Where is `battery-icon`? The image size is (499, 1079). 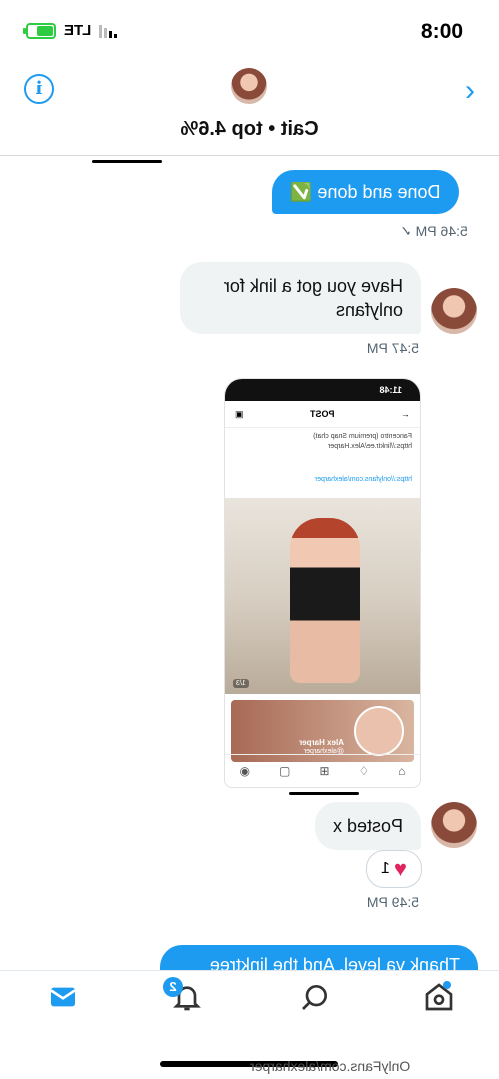 battery-icon is located at coordinates (41, 30).